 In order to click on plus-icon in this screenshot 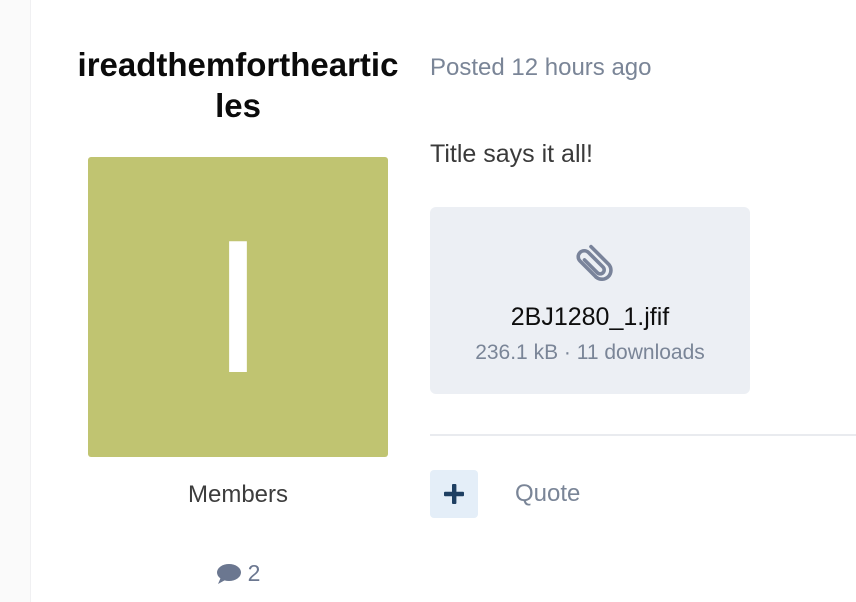, I will do `click(454, 494)`.